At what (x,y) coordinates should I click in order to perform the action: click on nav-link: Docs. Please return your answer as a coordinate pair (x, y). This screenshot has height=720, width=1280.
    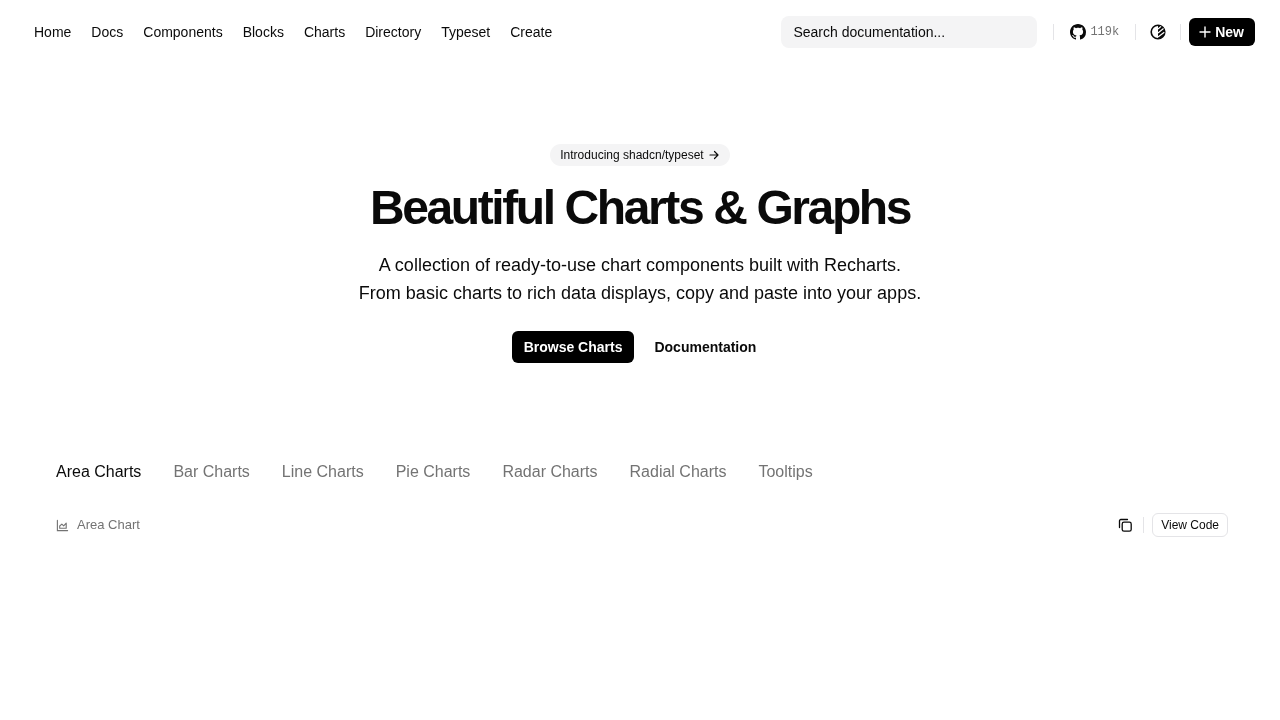
    Looking at the image, I should click on (107, 32).